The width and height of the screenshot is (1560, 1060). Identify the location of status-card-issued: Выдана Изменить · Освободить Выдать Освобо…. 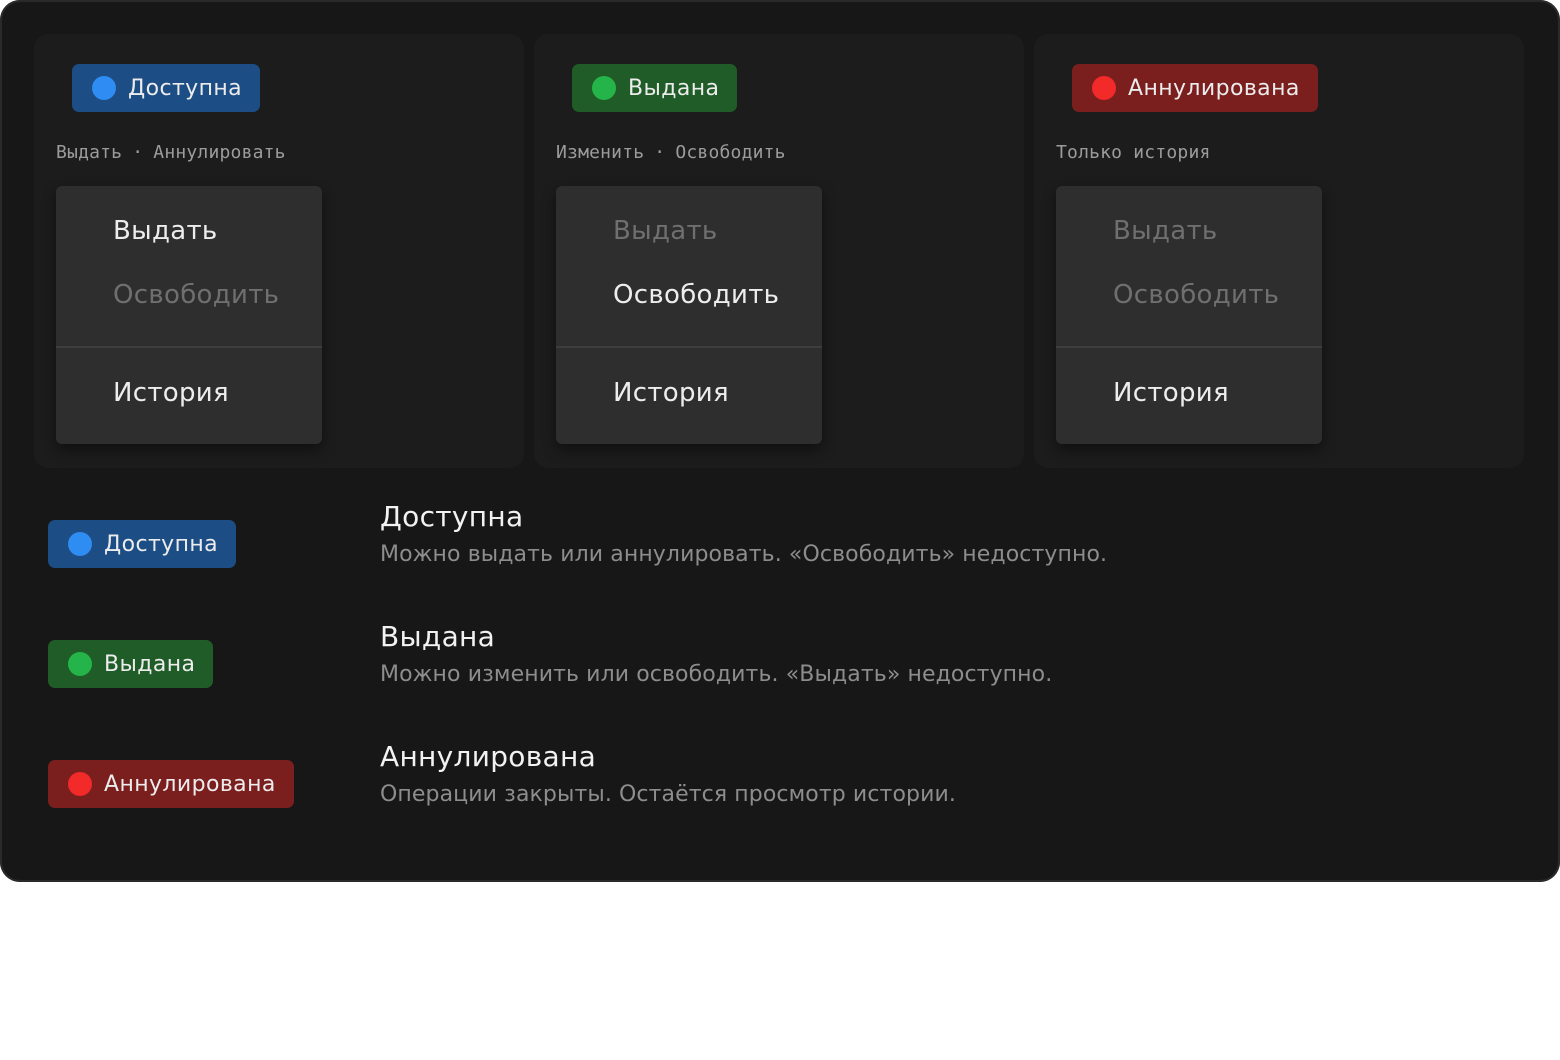
(779, 251).